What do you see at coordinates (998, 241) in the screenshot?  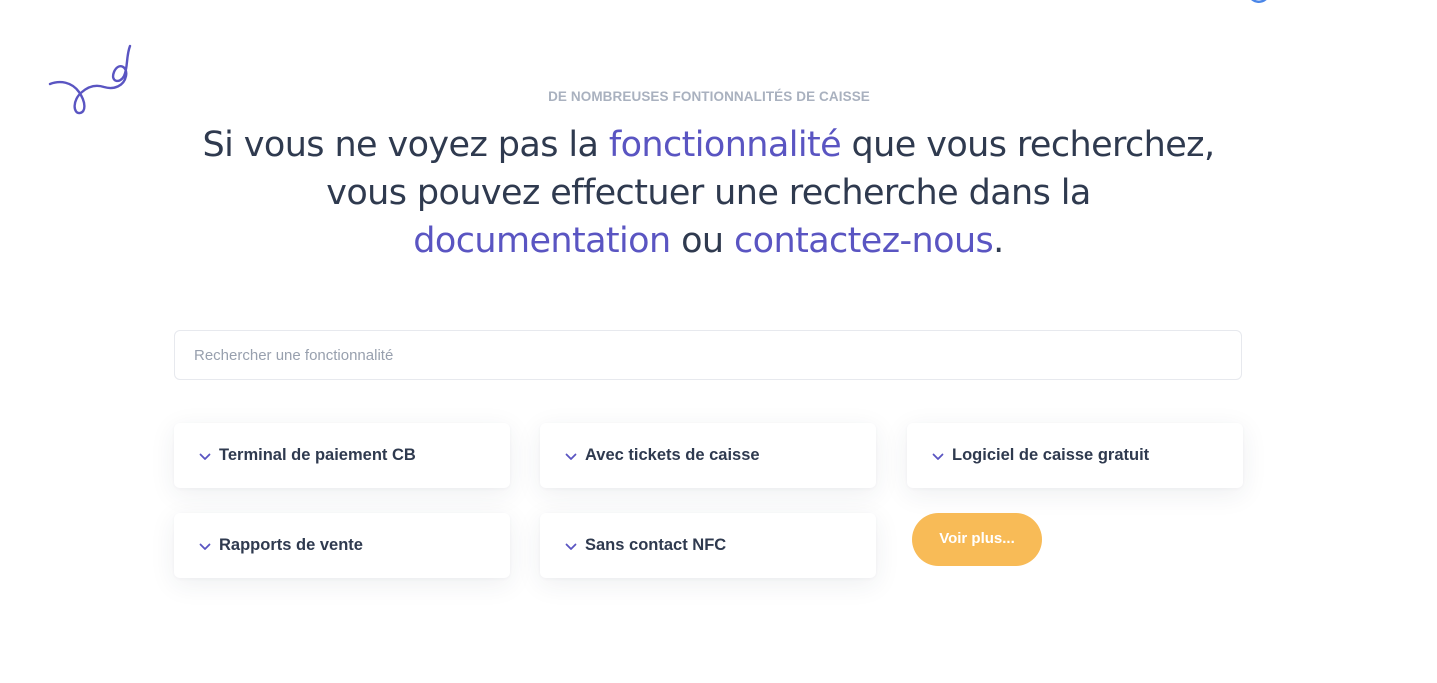 I see `headline-text: .` at bounding box center [998, 241].